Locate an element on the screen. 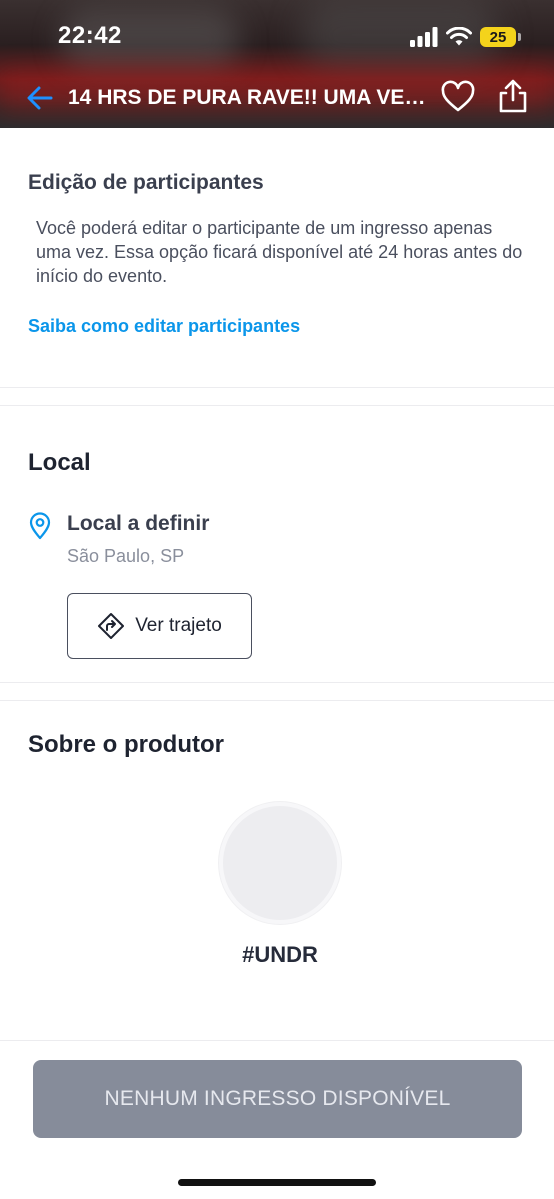 Image resolution: width=554 pixels, height=1199 pixels. edit-participants-heading: Edição de participantes is located at coordinates (146, 182).